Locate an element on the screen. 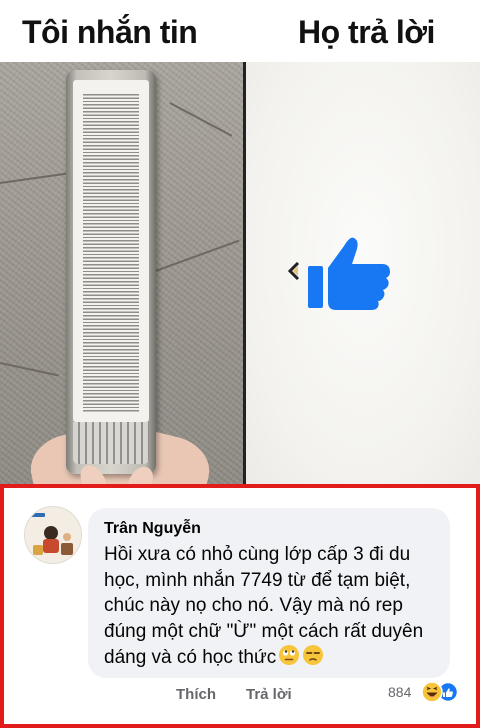 Image resolution: width=480 pixels, height=728 pixels. reaction-count: 884 is located at coordinates (399, 692).